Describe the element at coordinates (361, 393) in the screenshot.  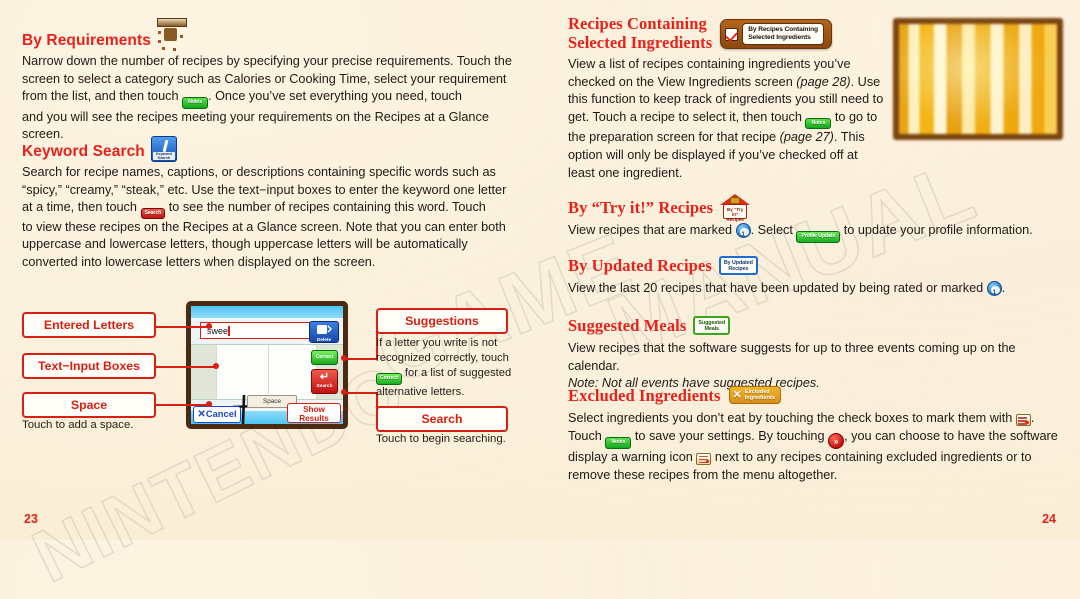
I see `leader-search` at that location.